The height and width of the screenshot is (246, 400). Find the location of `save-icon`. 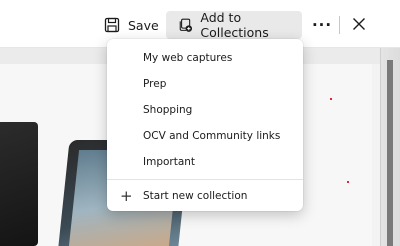

save-icon is located at coordinates (112, 25).